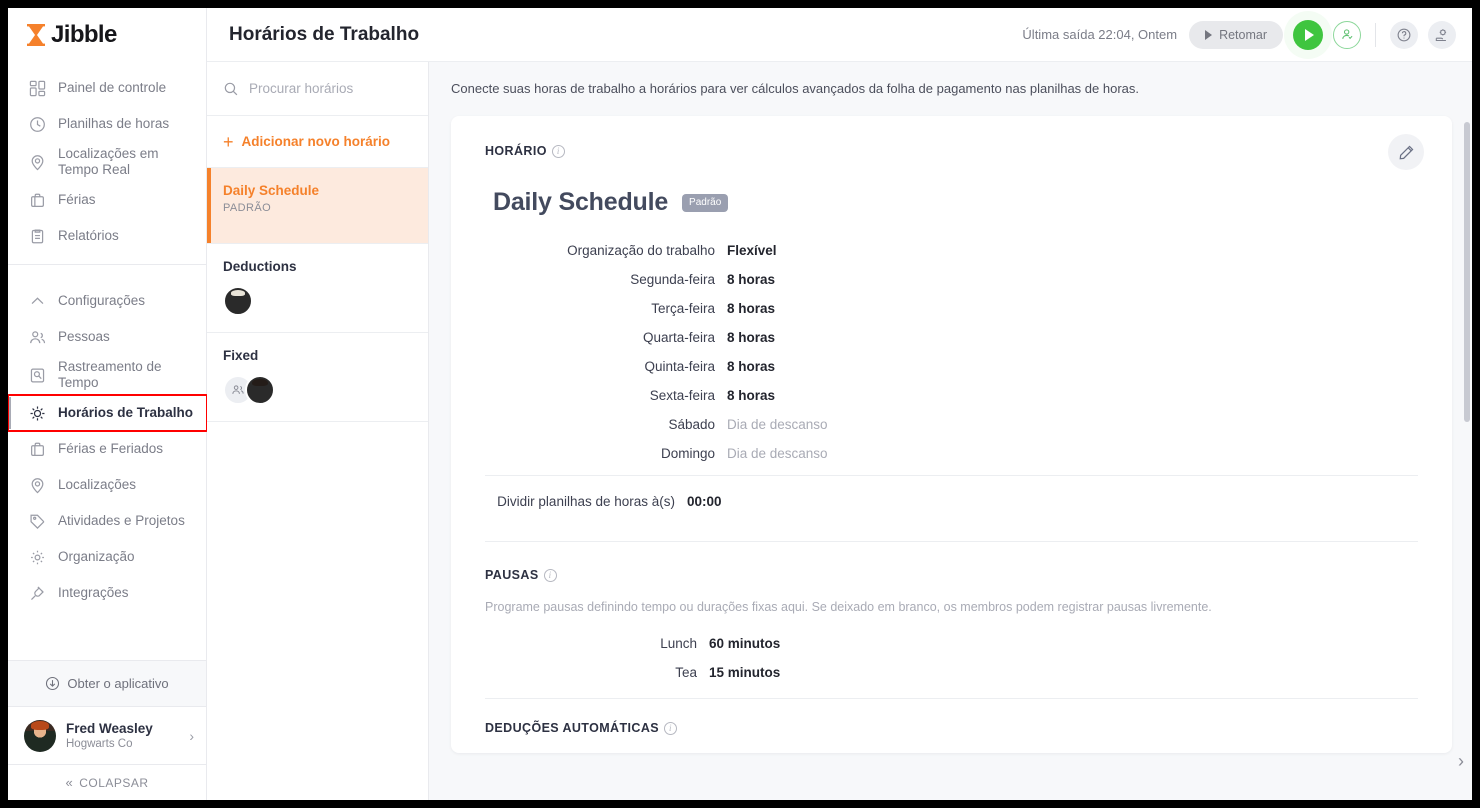  I want to click on search-row, so click(317, 89).